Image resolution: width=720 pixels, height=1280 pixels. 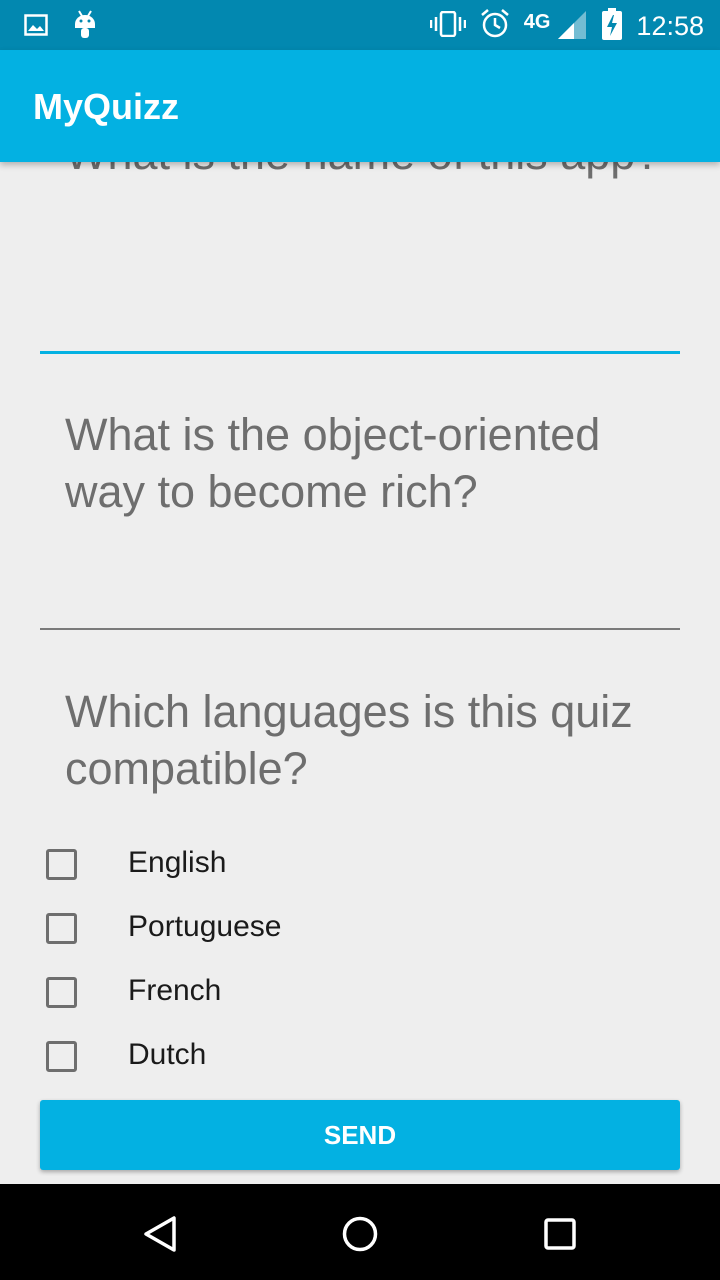 I want to click on image-notification-icon, so click(x=36, y=27).